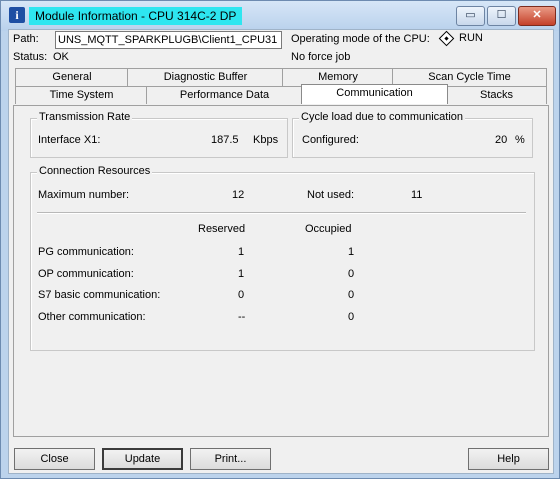  I want to click on transmission-rate-title: Transmission Rate, so click(85, 117).